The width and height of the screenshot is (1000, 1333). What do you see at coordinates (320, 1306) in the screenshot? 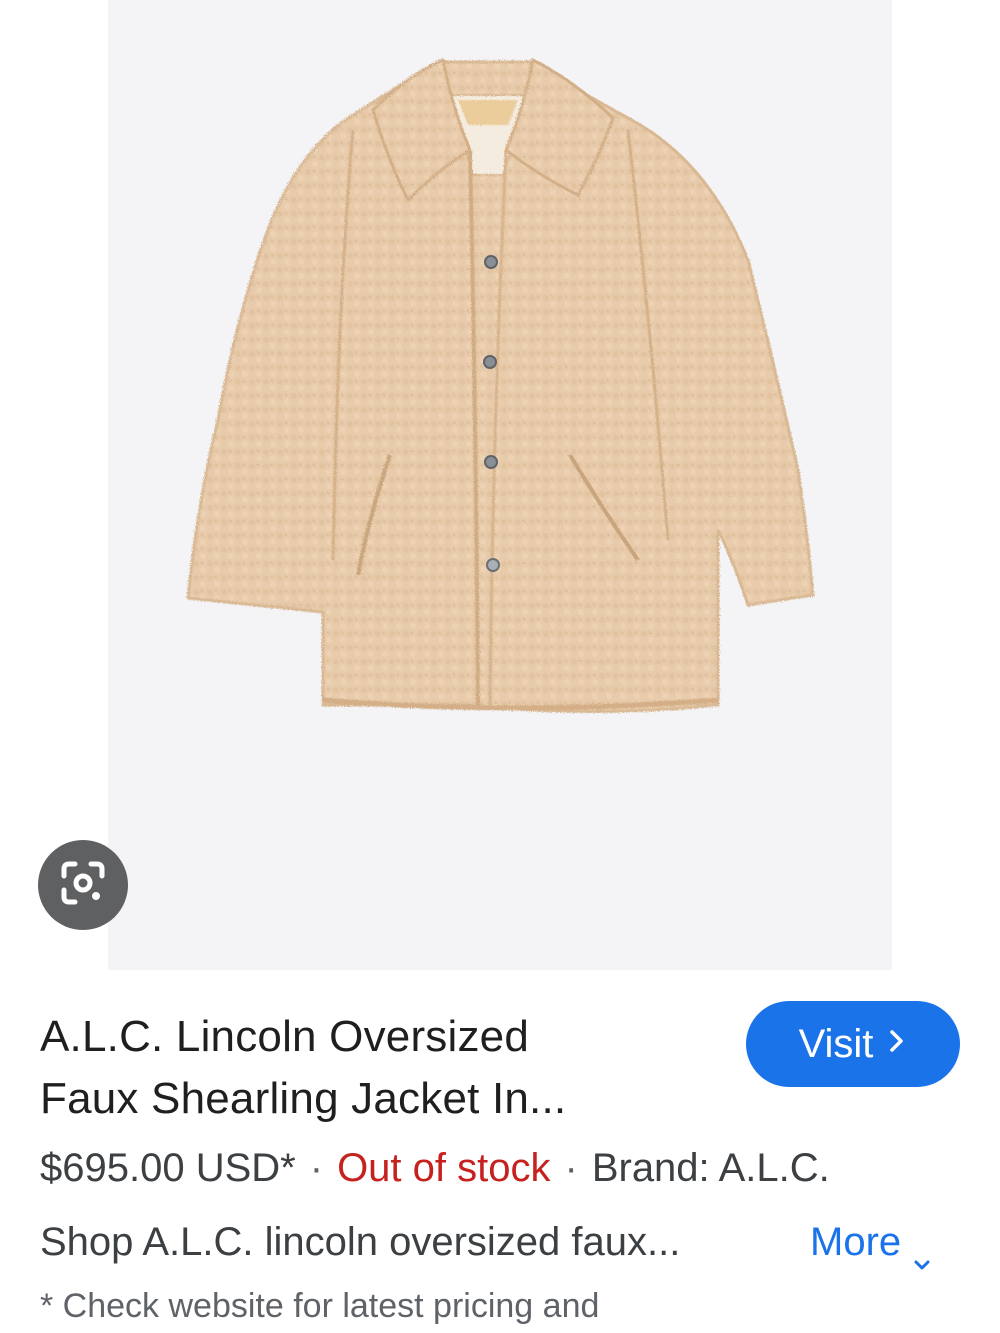
I see `pricing-footnote: * Check website for latest pricing and` at bounding box center [320, 1306].